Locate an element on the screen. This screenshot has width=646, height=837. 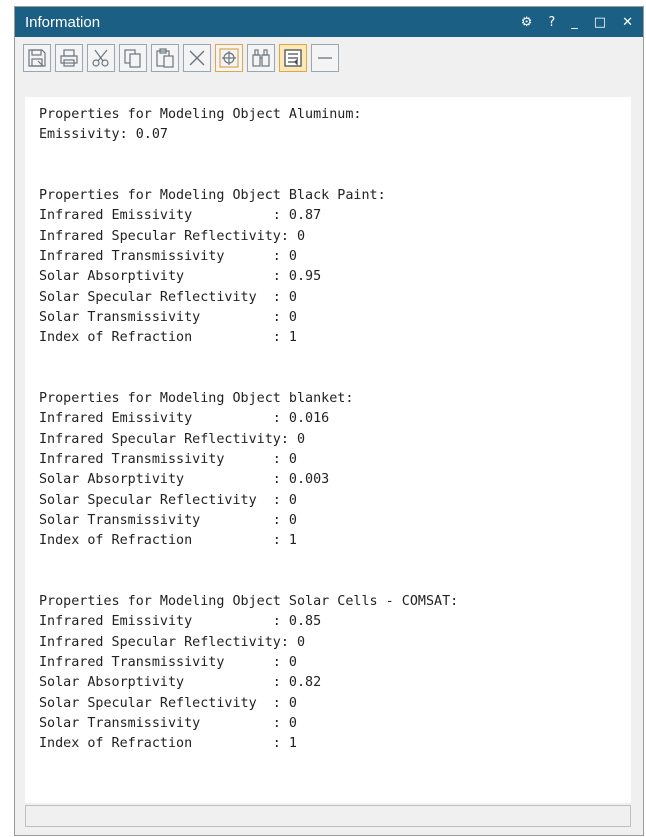
save-button is located at coordinates (37, 58).